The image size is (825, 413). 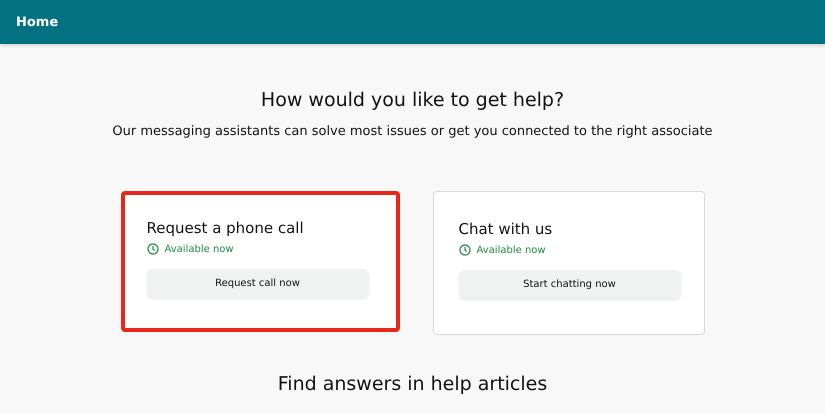 I want to click on page-heading: How would you like to get help?, so click(x=412, y=100).